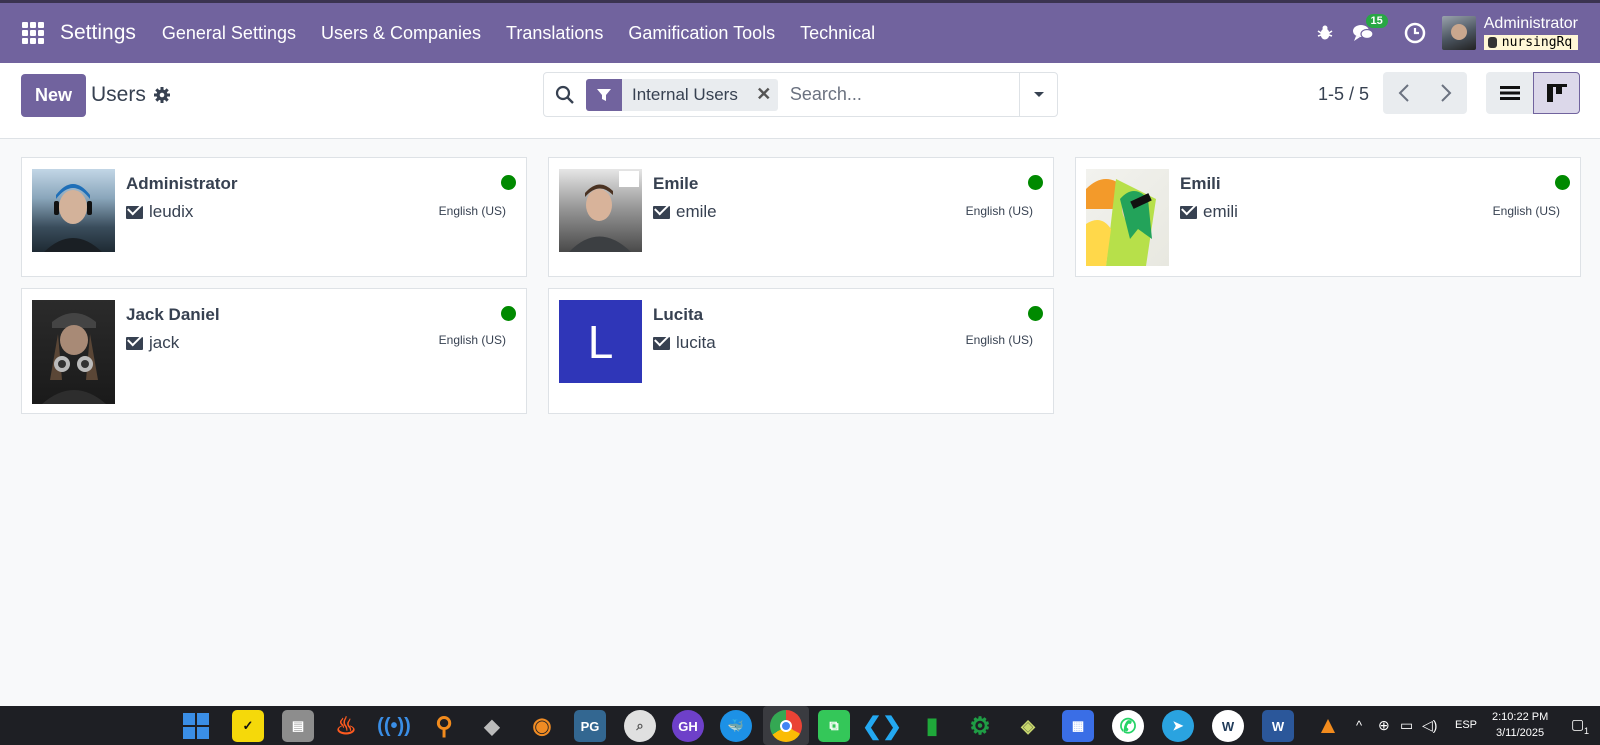 The image size is (1600, 745). Describe the element at coordinates (834, 726) in the screenshot. I see `screen-capture-icon: ⧉` at that location.